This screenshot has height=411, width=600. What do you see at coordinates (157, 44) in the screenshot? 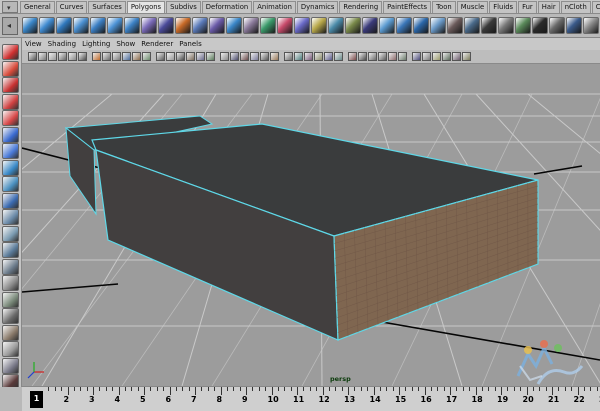
I see `panel-menu-renderer: Renderer` at bounding box center [157, 44].